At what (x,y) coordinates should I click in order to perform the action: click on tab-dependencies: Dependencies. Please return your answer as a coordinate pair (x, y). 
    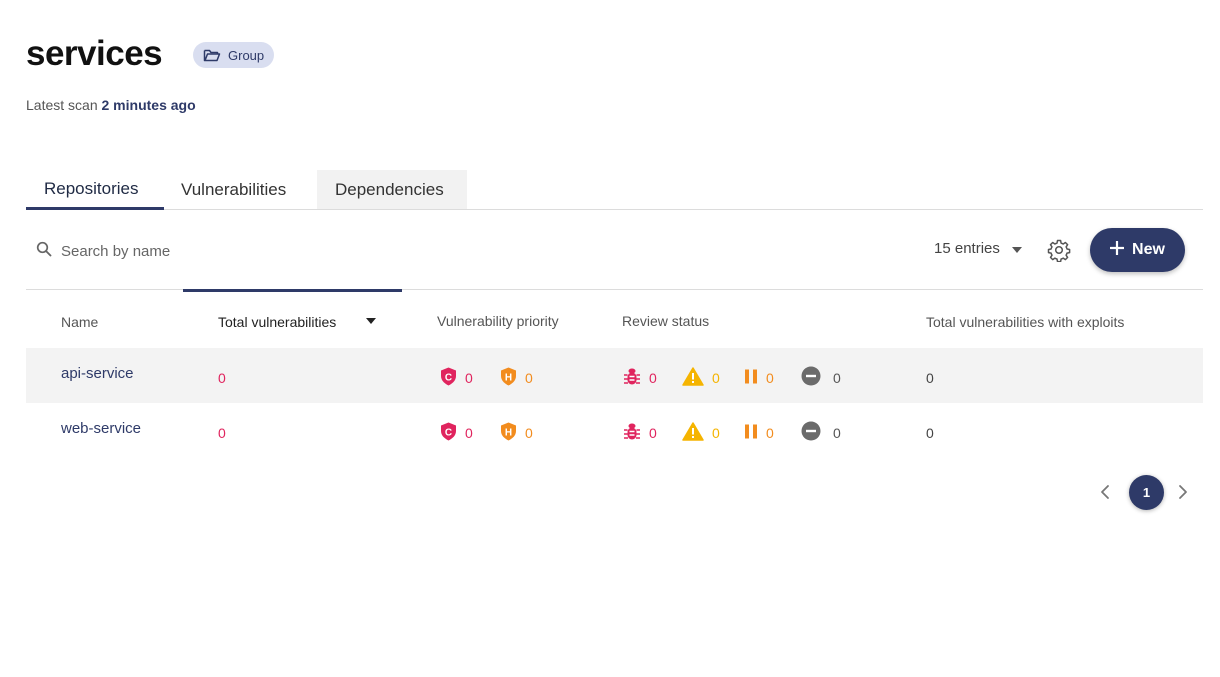
    Looking at the image, I should click on (392, 189).